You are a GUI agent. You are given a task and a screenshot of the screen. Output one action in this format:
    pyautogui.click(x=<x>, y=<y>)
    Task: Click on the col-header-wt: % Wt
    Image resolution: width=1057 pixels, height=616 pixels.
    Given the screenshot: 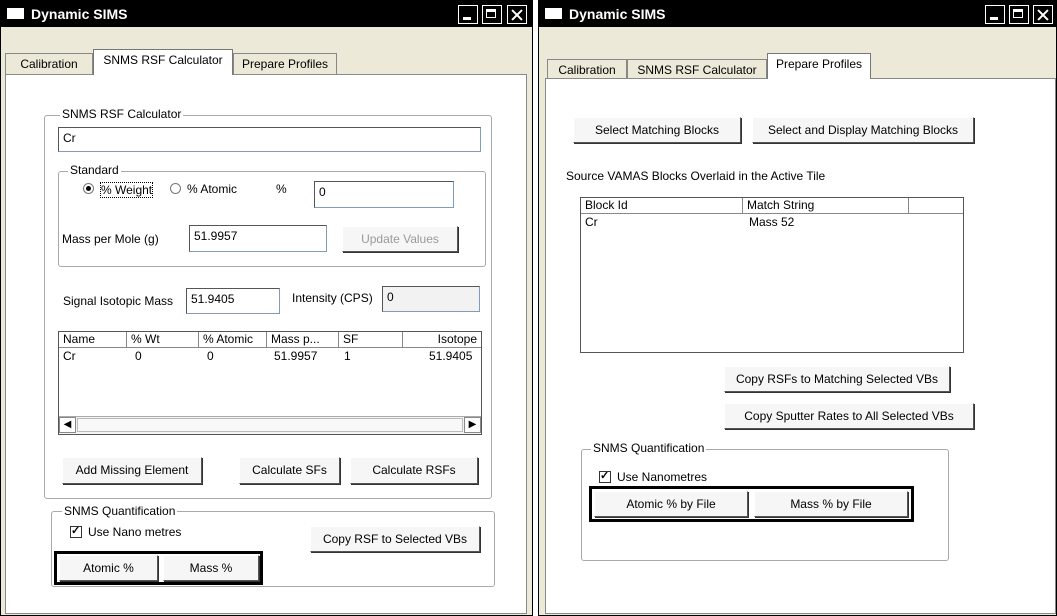 What is the action you would take?
    pyautogui.click(x=163, y=340)
    